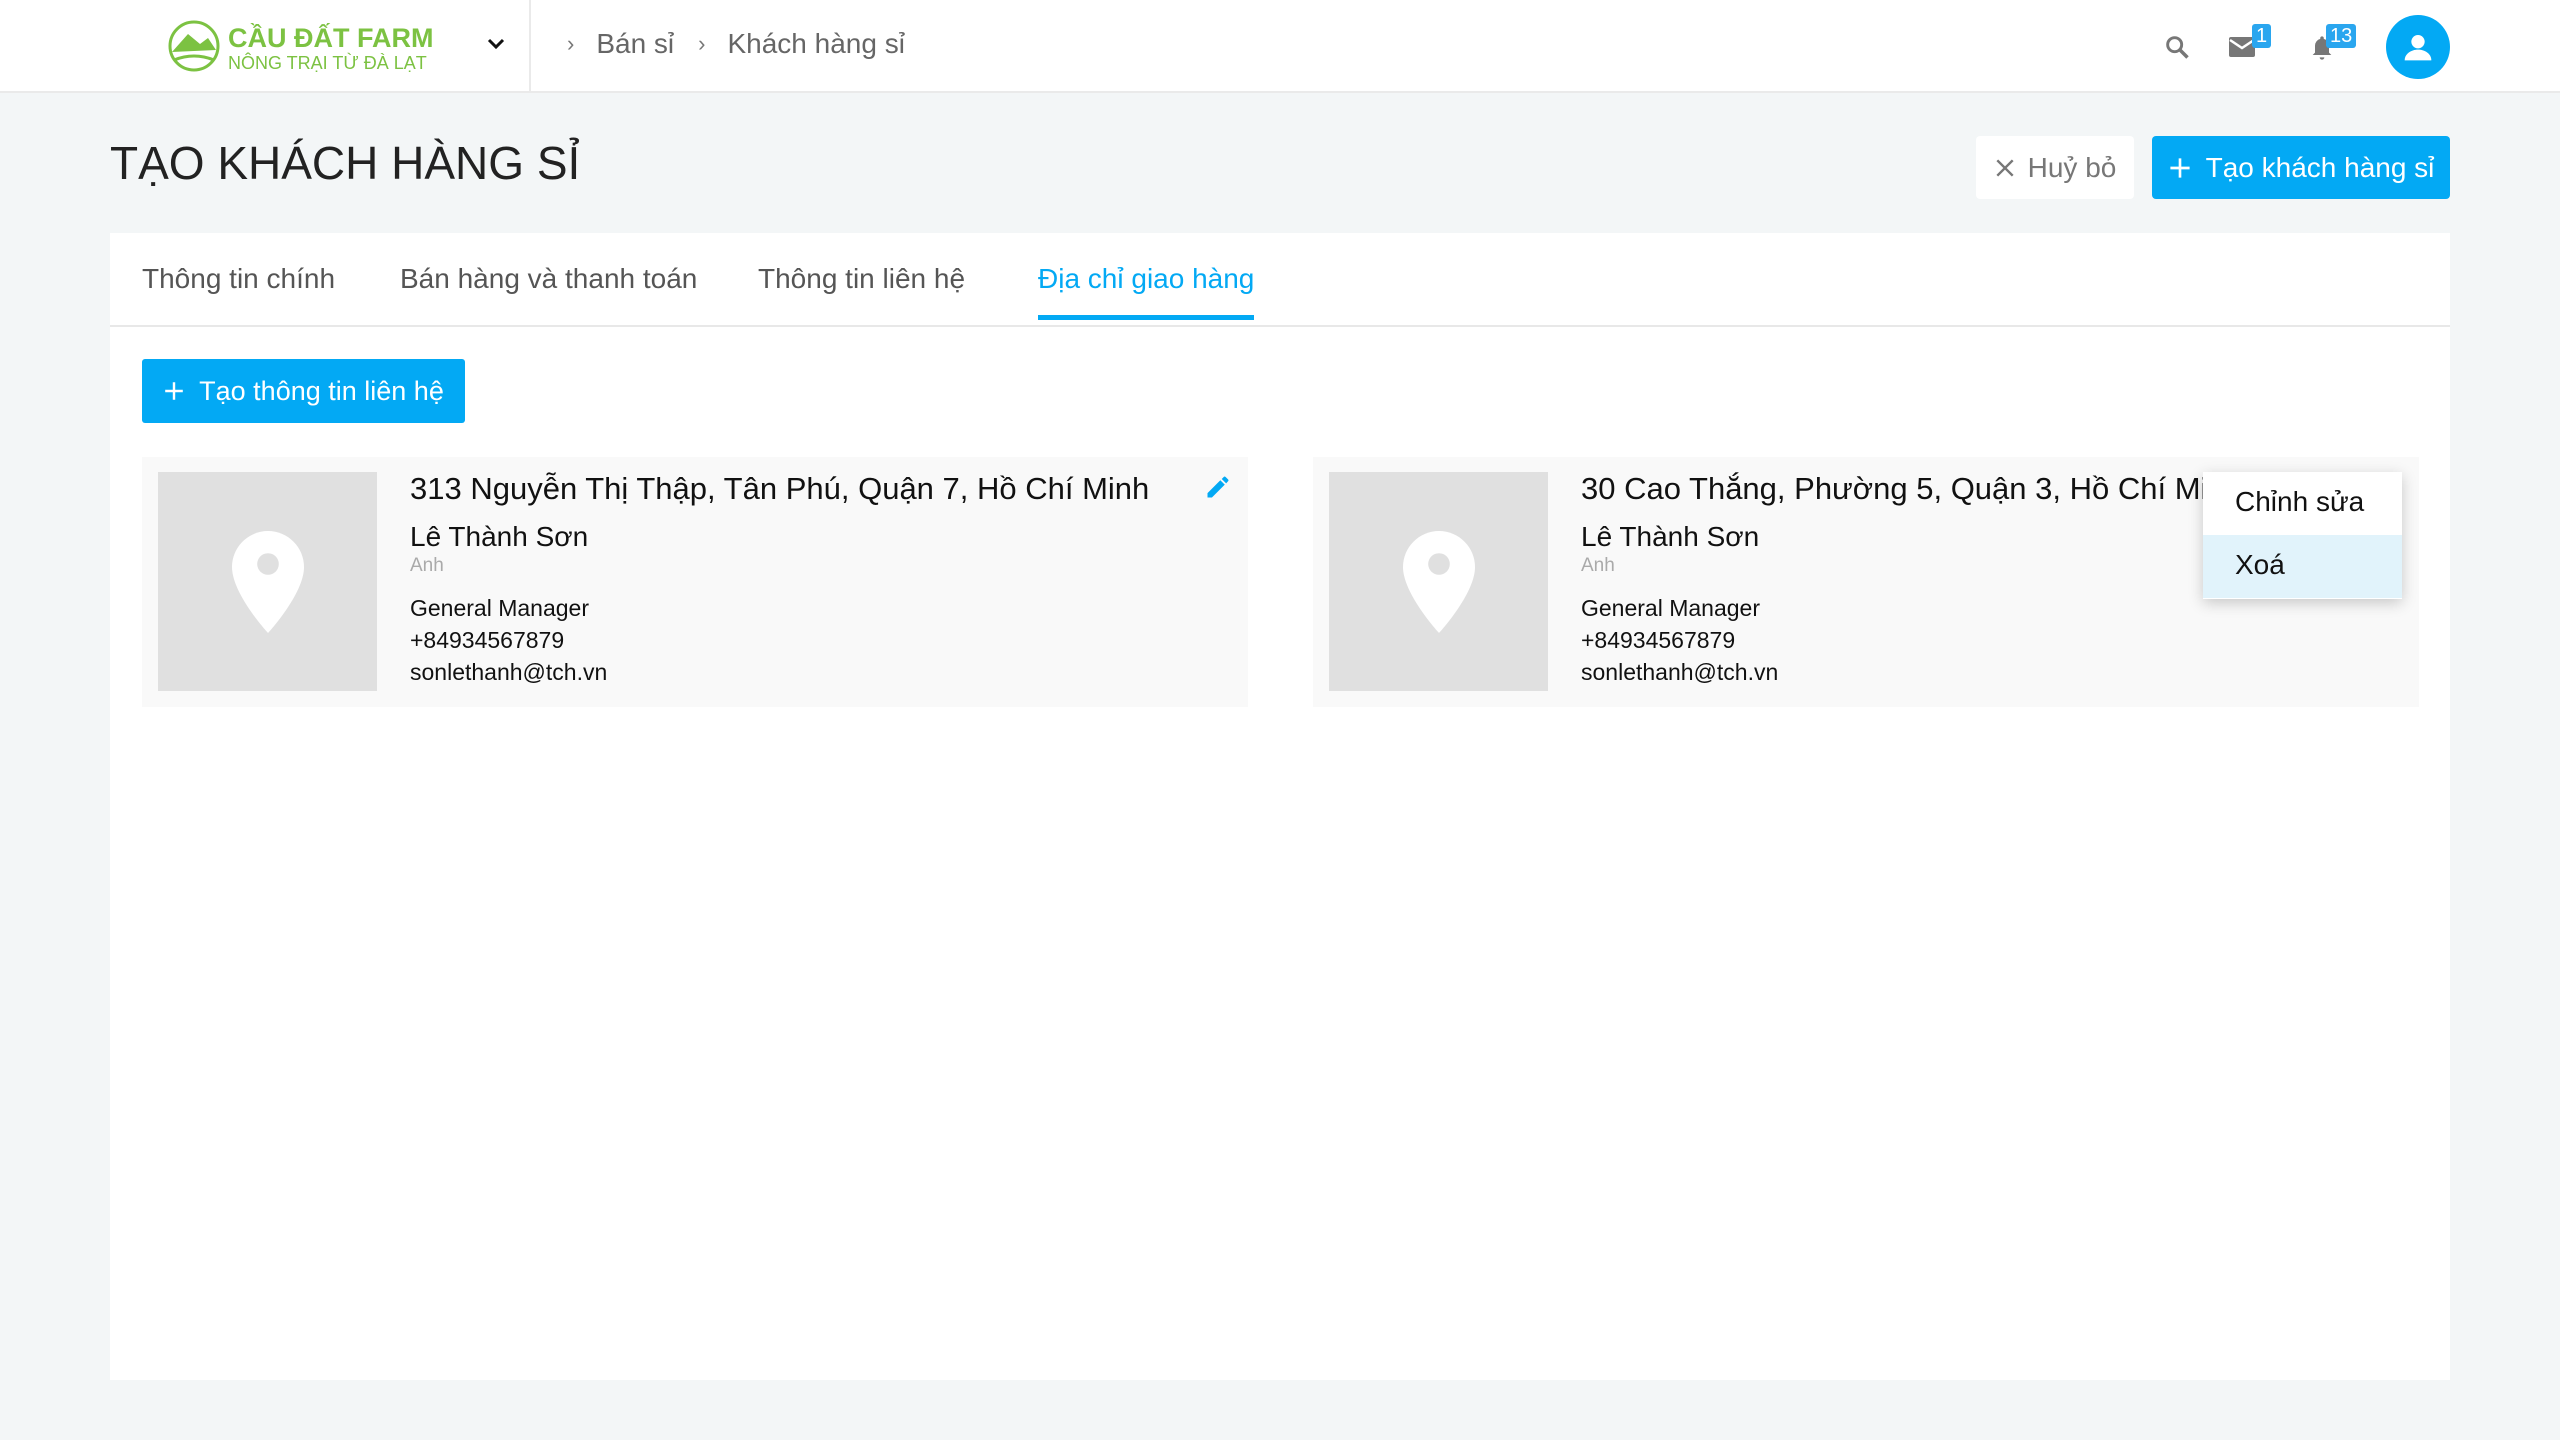 This screenshot has height=1440, width=2560. Describe the element at coordinates (2341, 36) in the screenshot. I see `notification-count-badge: 13` at that location.